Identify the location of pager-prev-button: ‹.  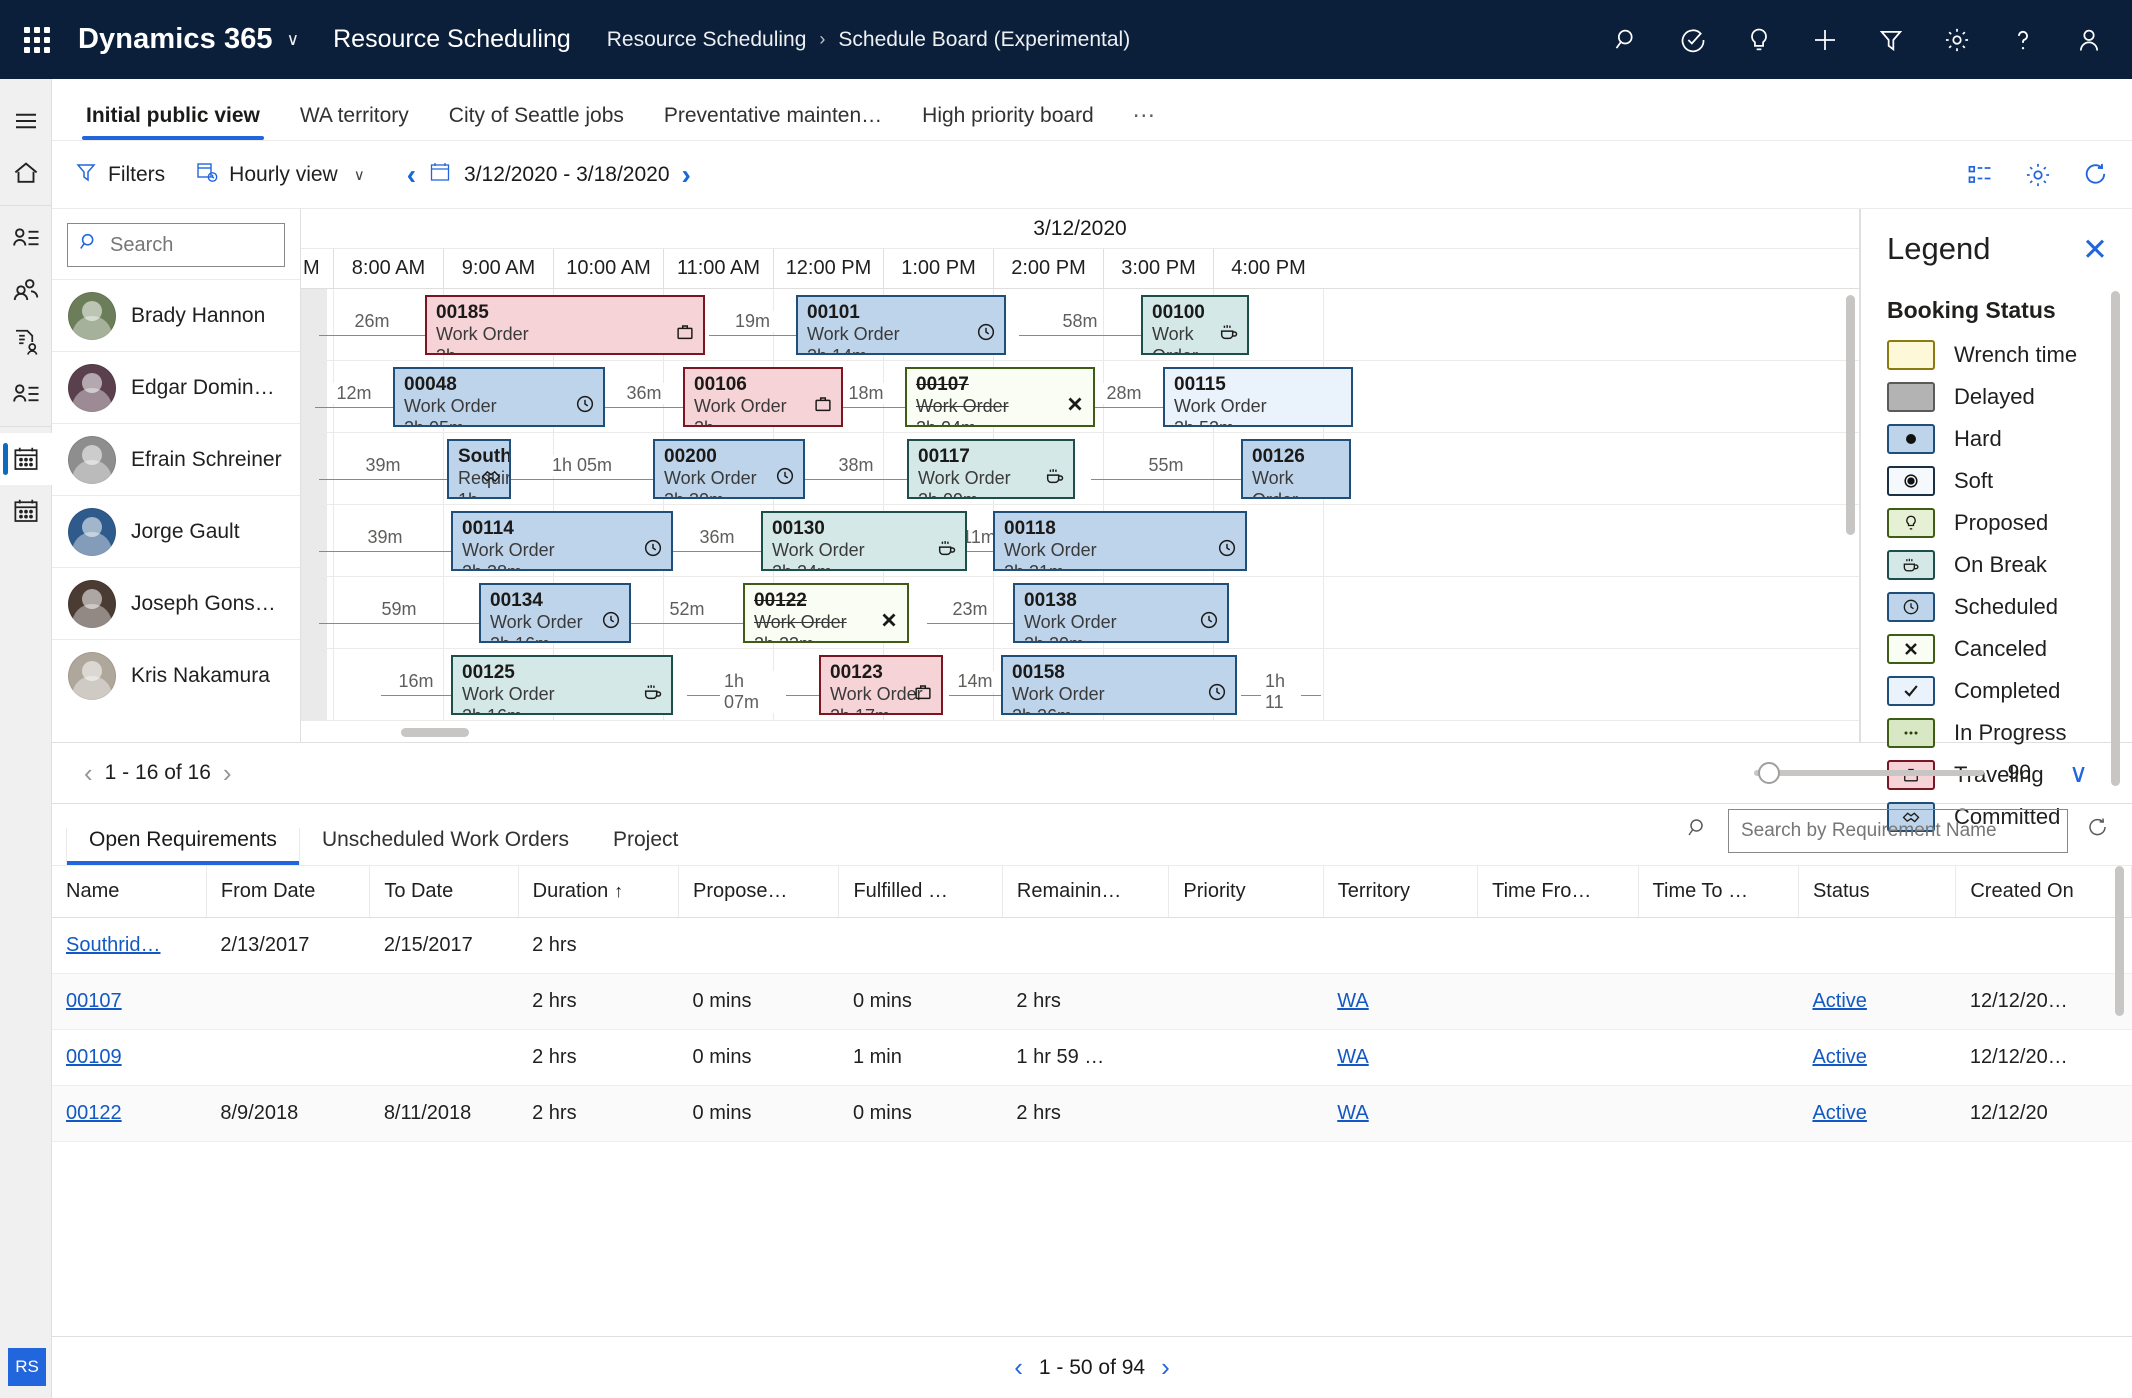
(88, 773).